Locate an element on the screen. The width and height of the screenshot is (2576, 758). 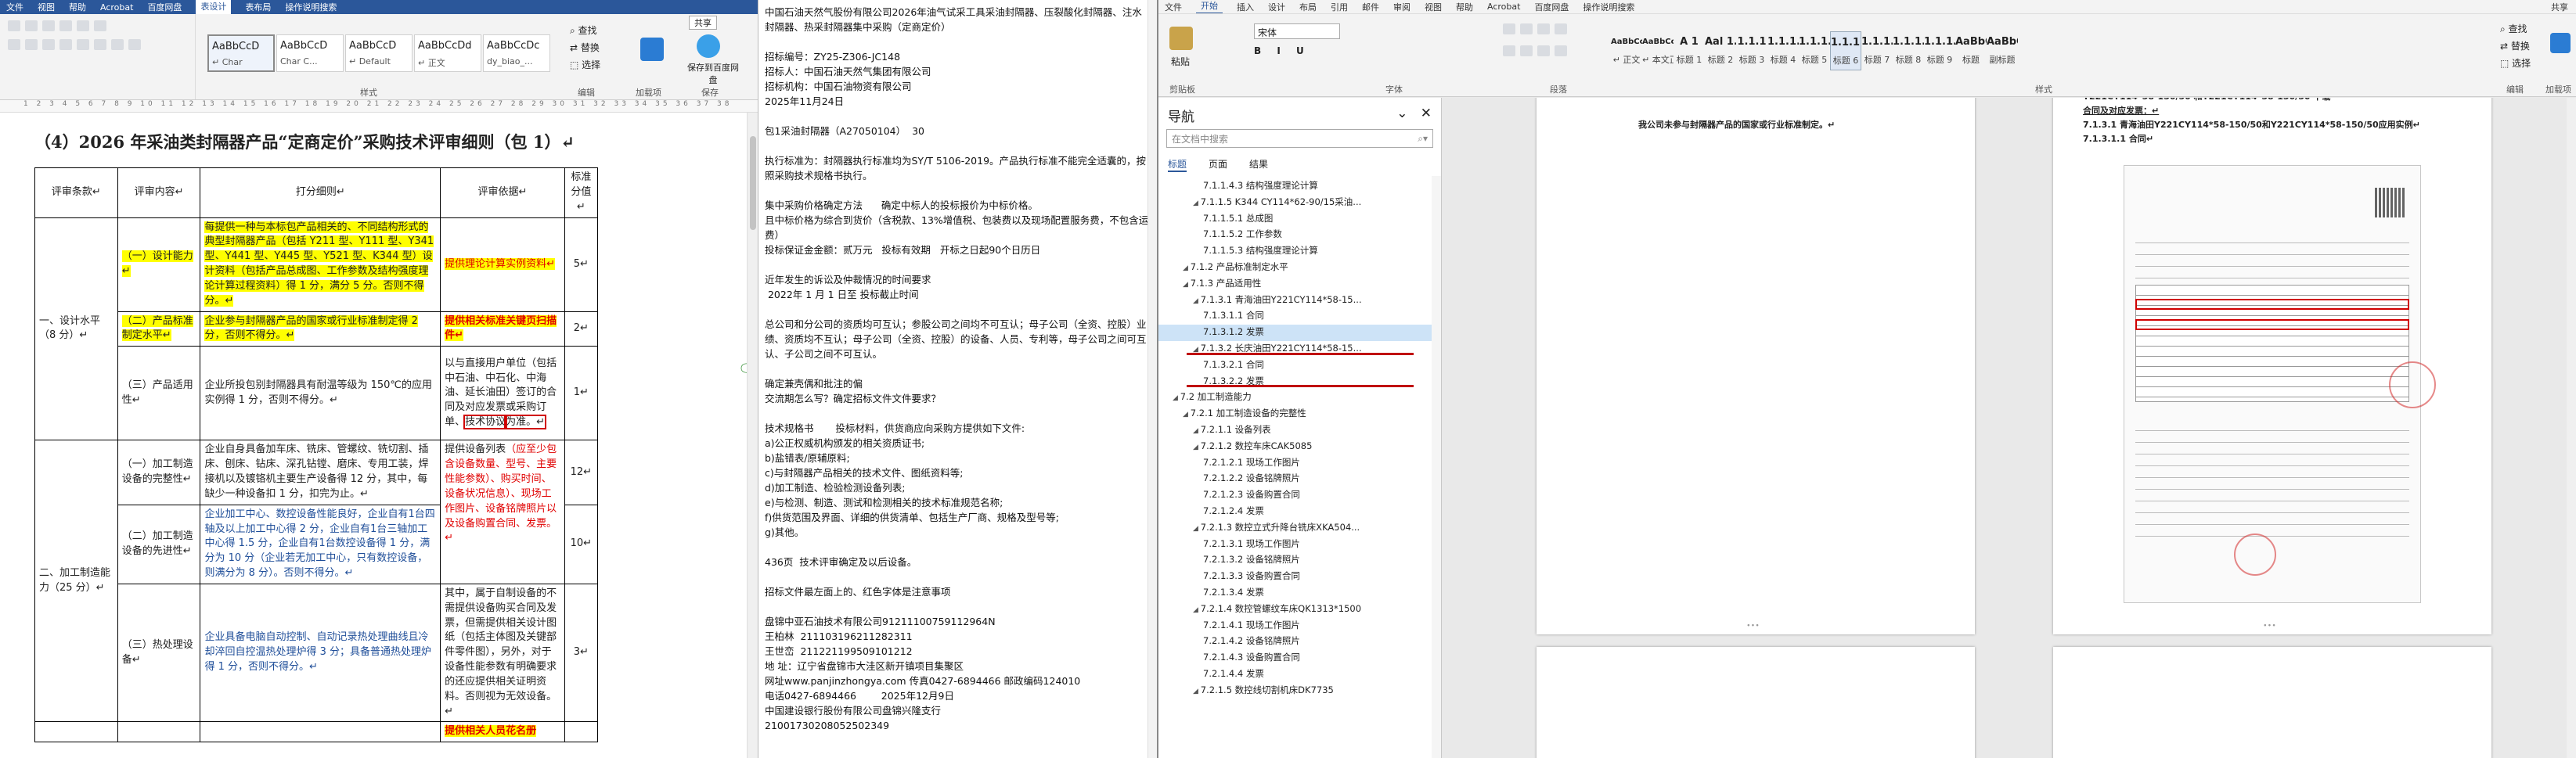
ribbon-tab: 操作说明搜索 is located at coordinates (311, 7).